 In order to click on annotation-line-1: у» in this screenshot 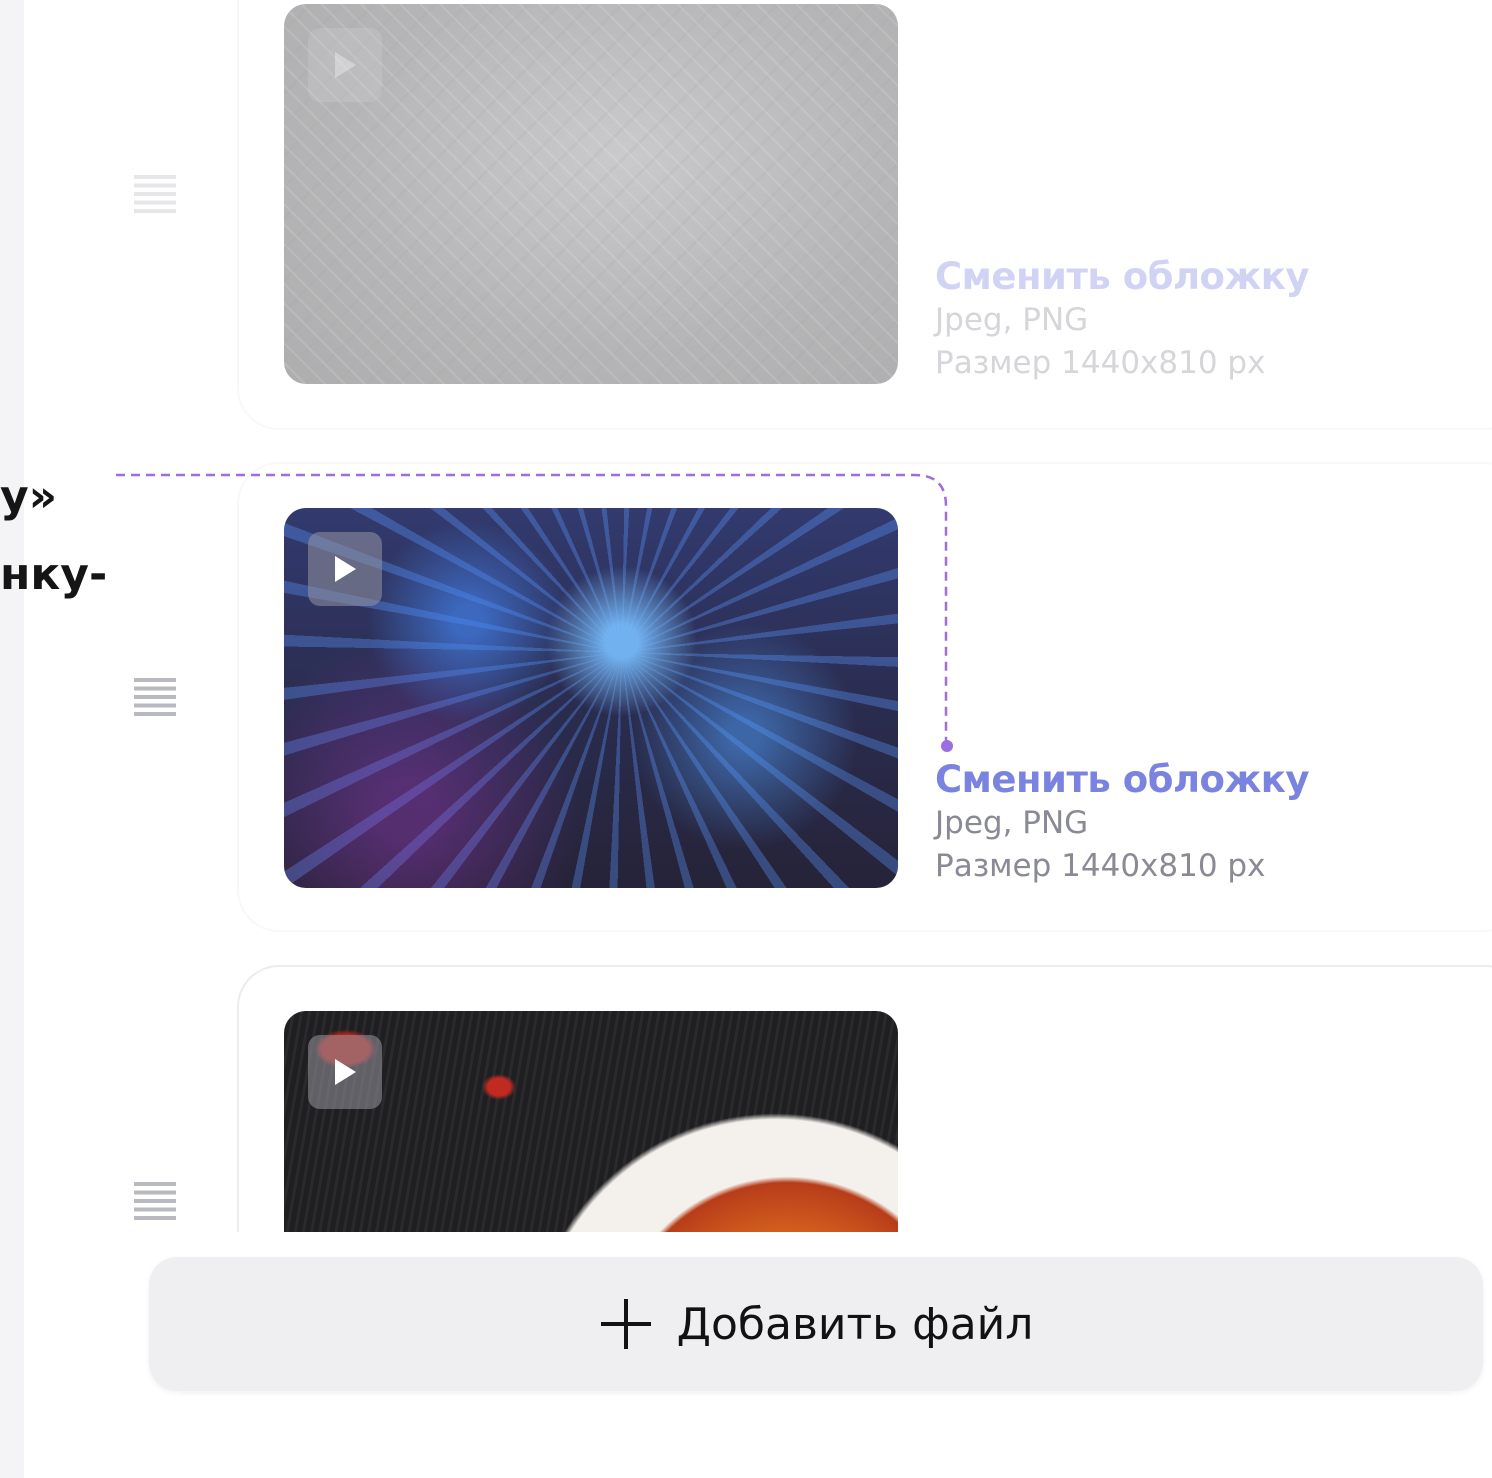, I will do `click(29, 496)`.